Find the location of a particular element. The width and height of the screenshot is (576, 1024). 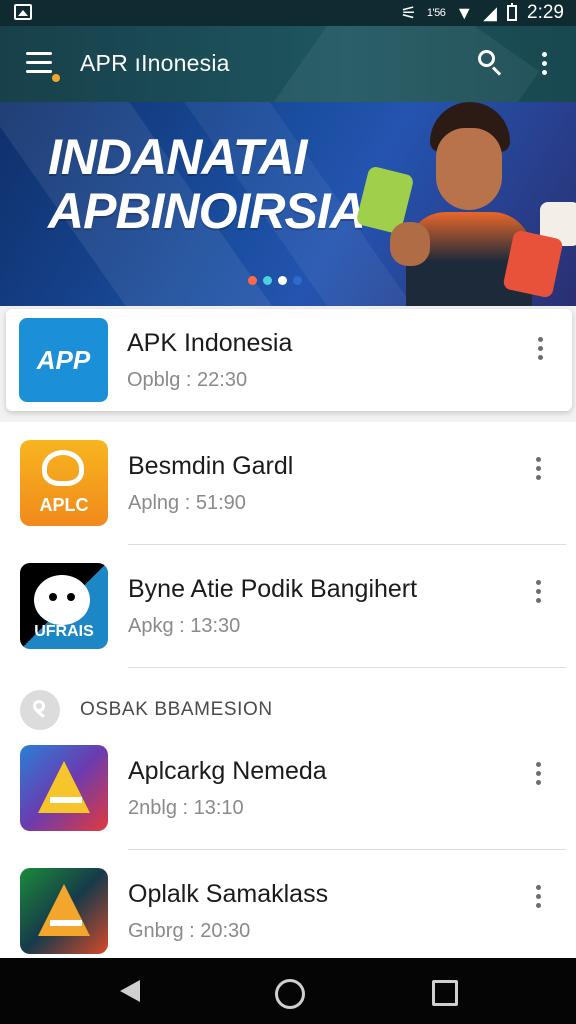

app-name: Aplcarkg Nemeda is located at coordinates (227, 771).